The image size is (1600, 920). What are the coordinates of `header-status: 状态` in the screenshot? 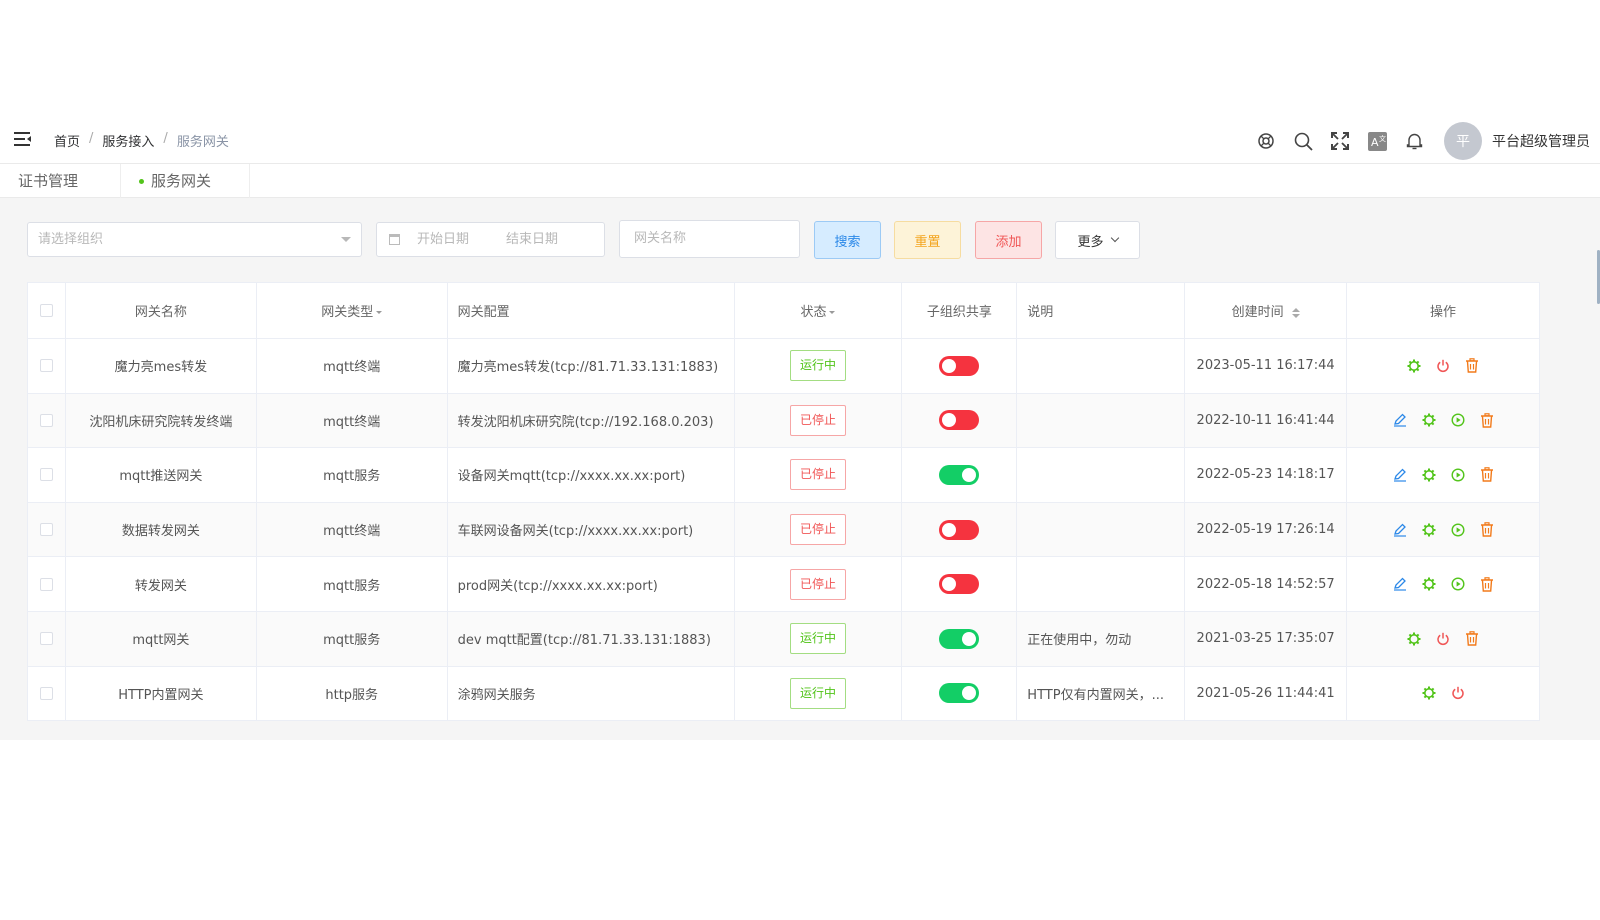 It's located at (818, 310).